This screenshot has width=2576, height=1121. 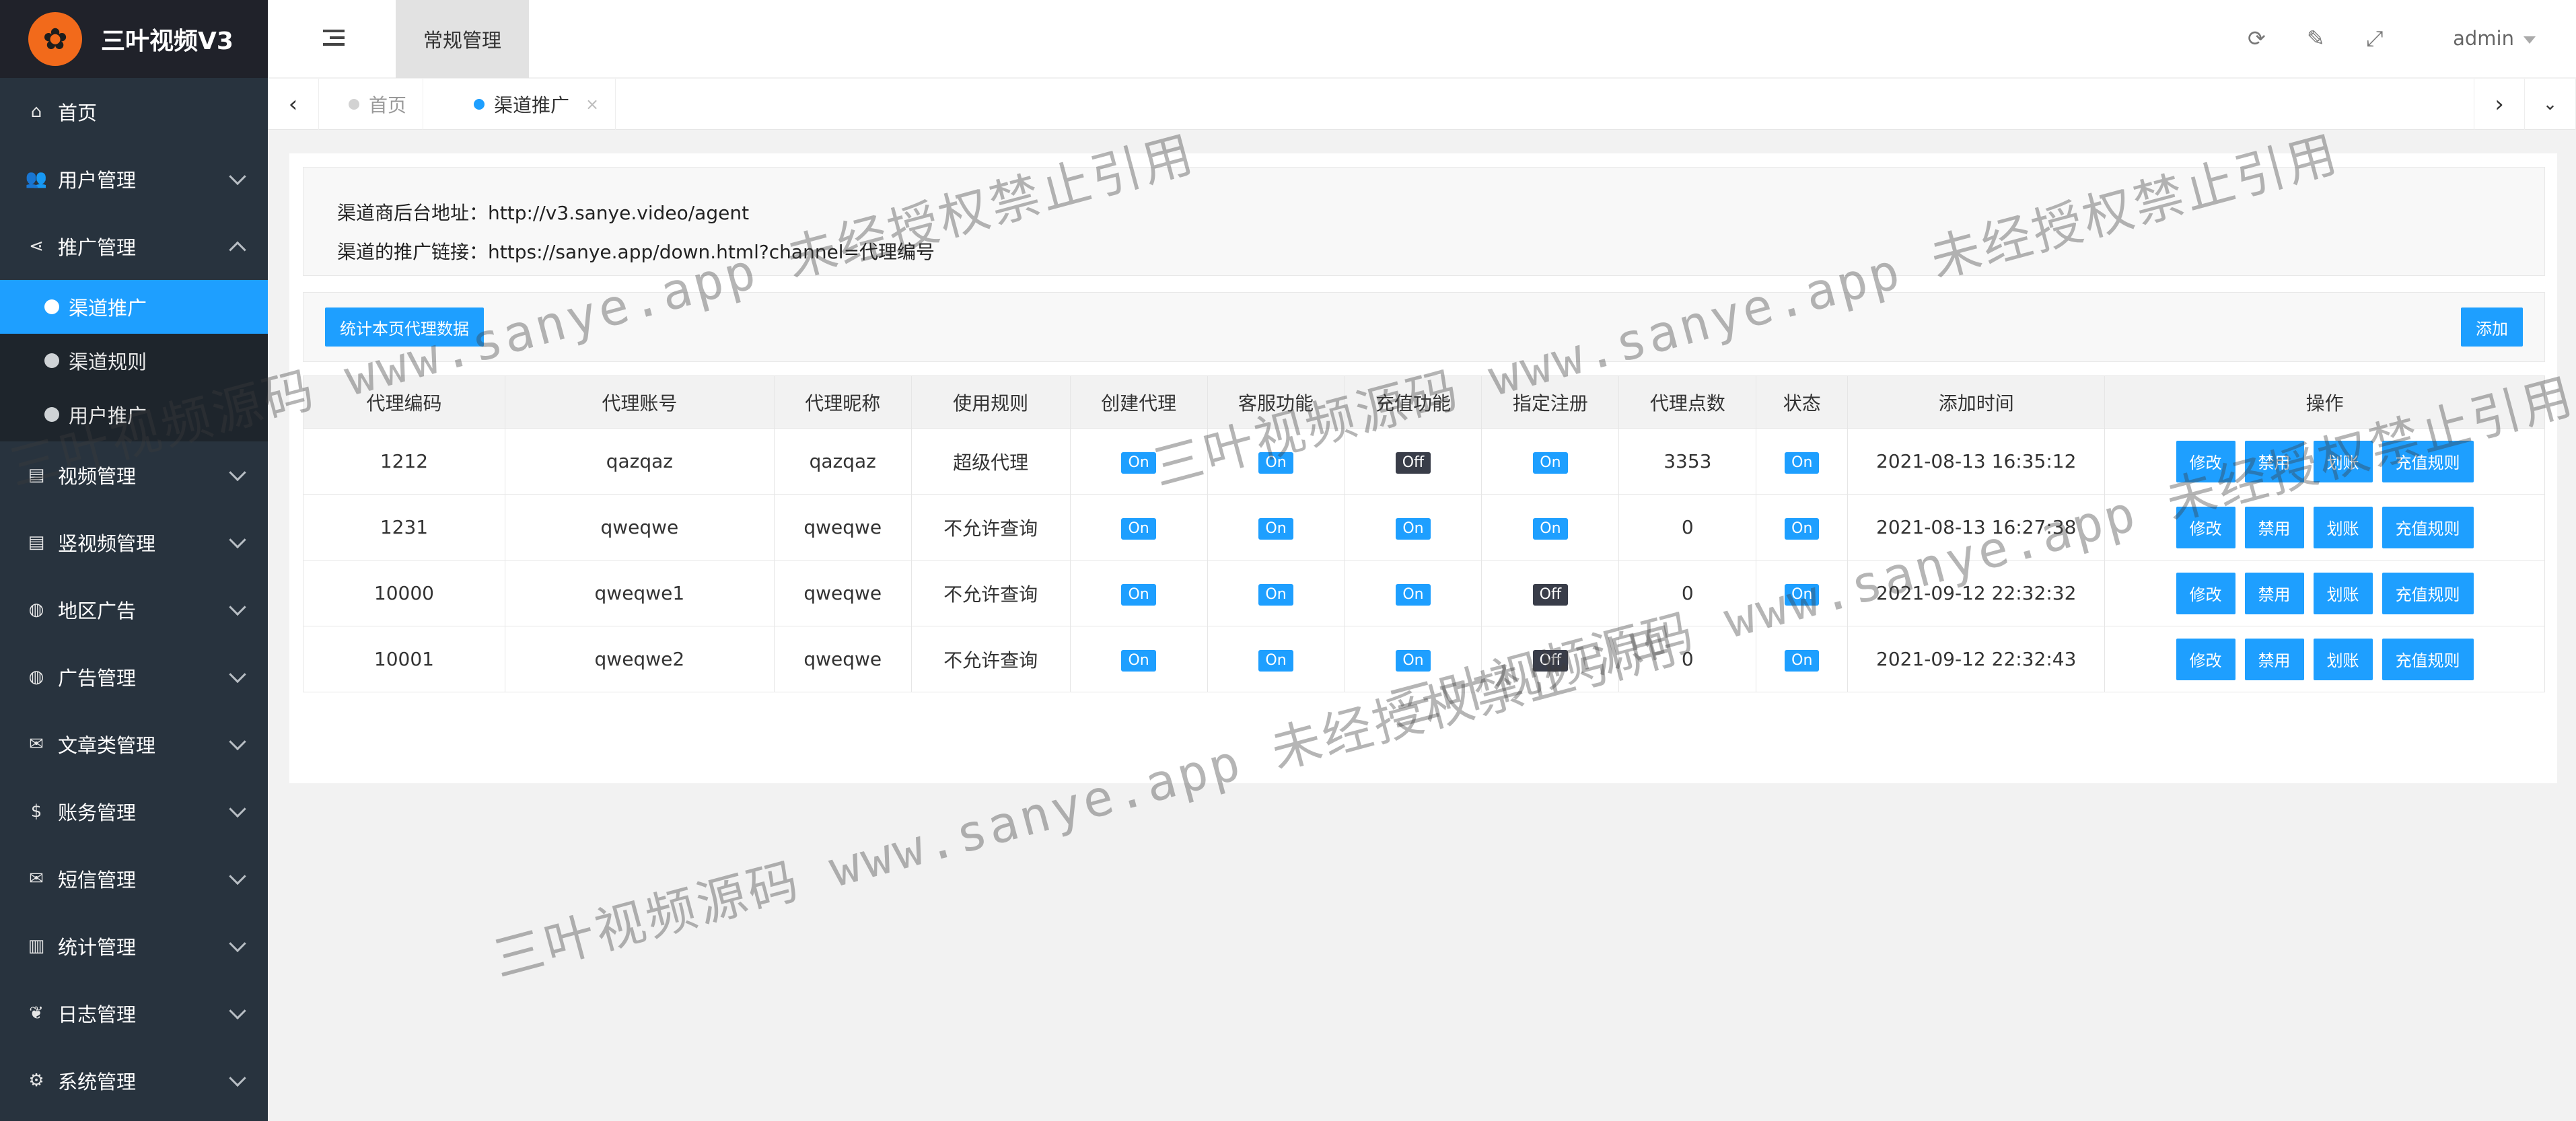 I want to click on tabs-right-arrow-icon: ›, so click(x=2499, y=104).